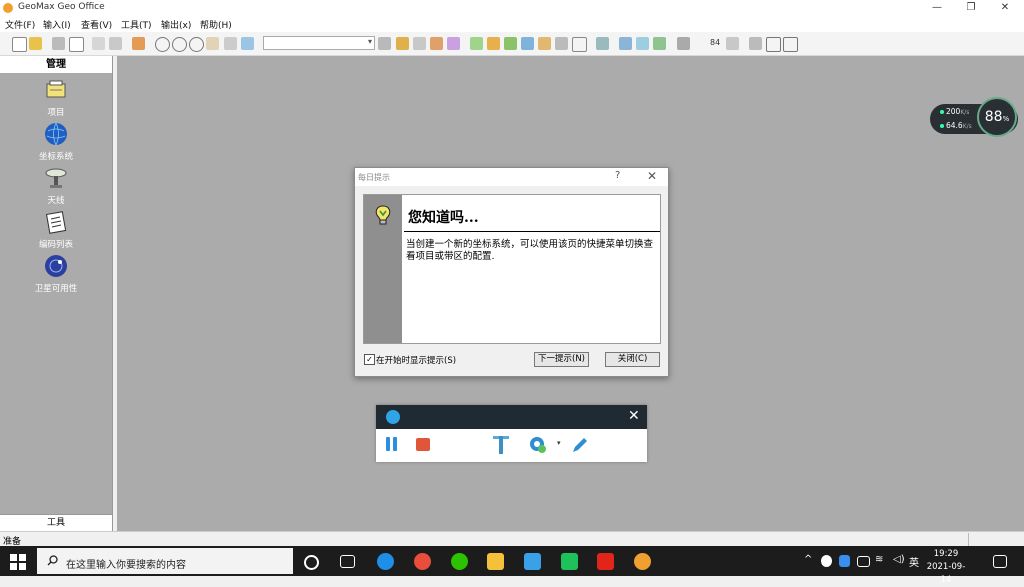 The width and height of the screenshot is (1024, 587). I want to click on toolbar: ▾ 84, so click(512, 44).